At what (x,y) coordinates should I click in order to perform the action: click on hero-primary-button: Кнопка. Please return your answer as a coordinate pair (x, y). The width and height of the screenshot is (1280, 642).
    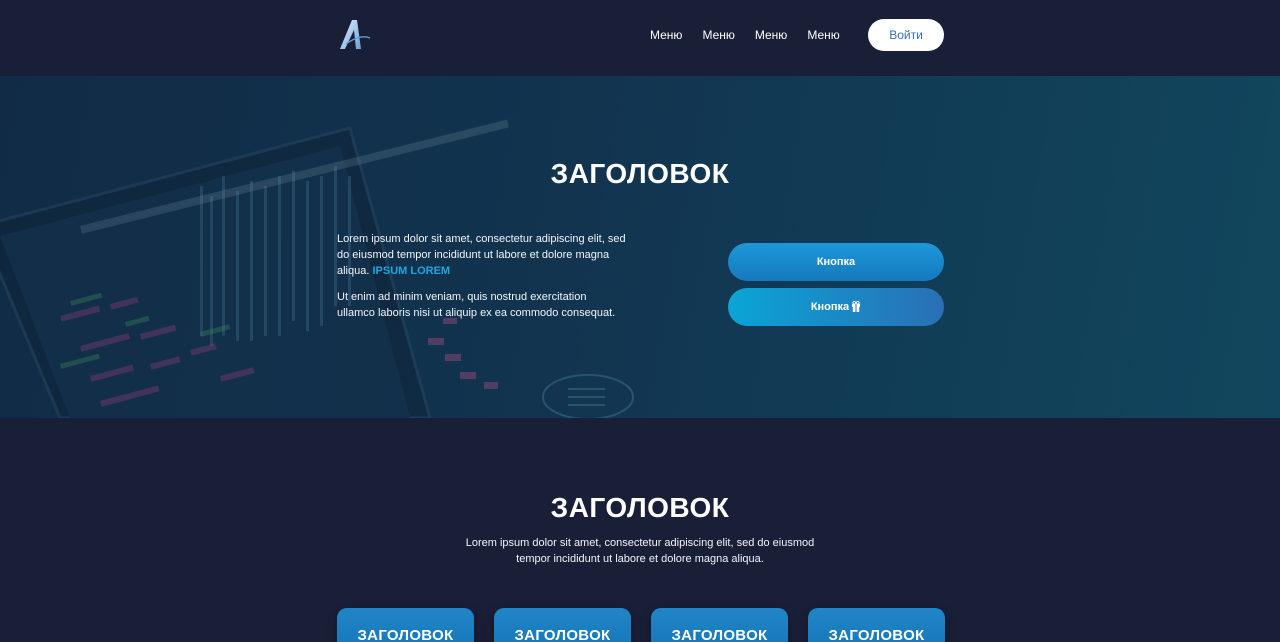
    Looking at the image, I should click on (836, 262).